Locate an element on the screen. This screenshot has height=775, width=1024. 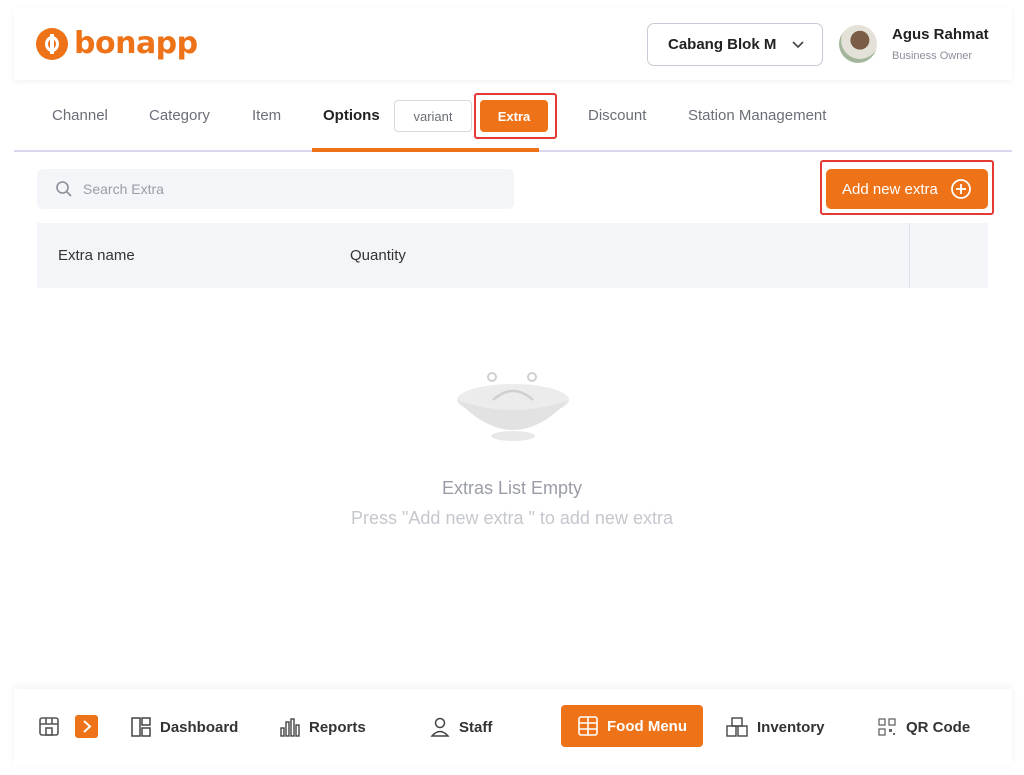
qr-code-icon is located at coordinates (887, 727).